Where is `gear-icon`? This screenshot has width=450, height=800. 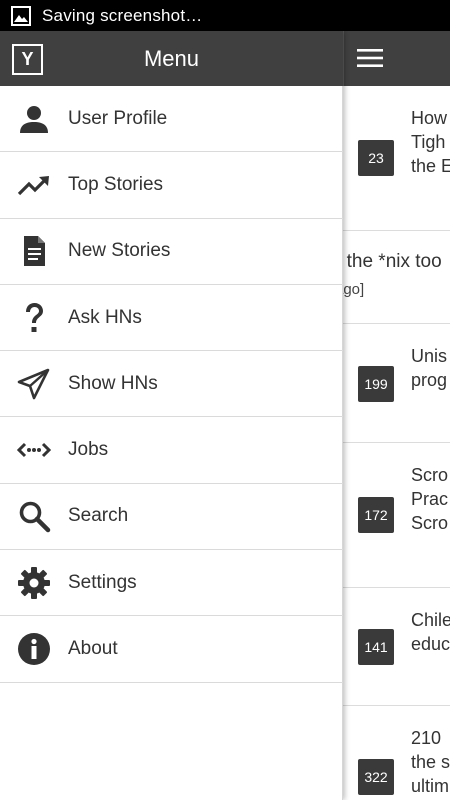 gear-icon is located at coordinates (34, 583).